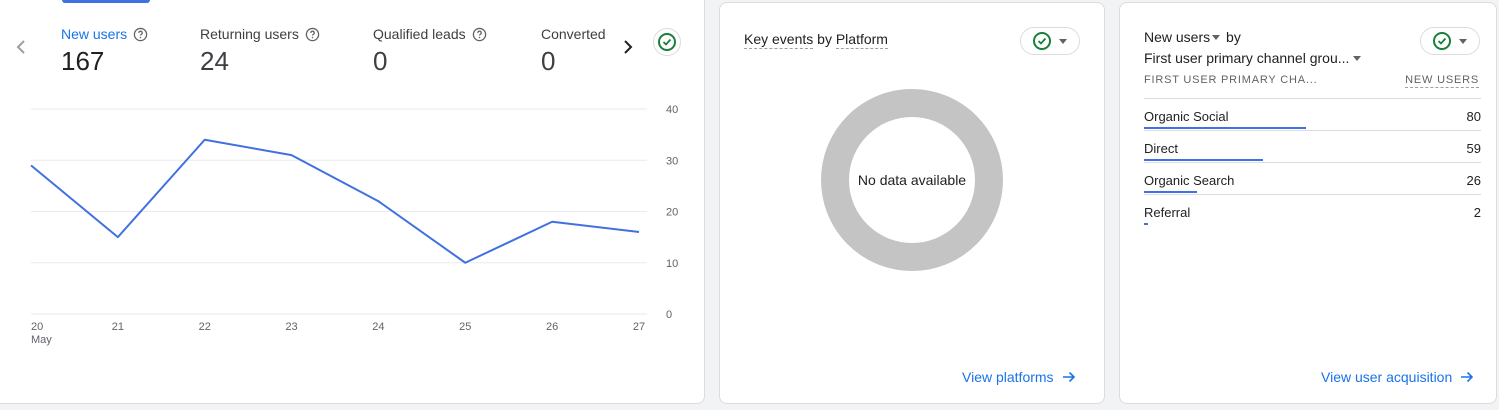 The height and width of the screenshot is (410, 1499). What do you see at coordinates (1186, 116) in the screenshot?
I see `row-label: Organic Social` at bounding box center [1186, 116].